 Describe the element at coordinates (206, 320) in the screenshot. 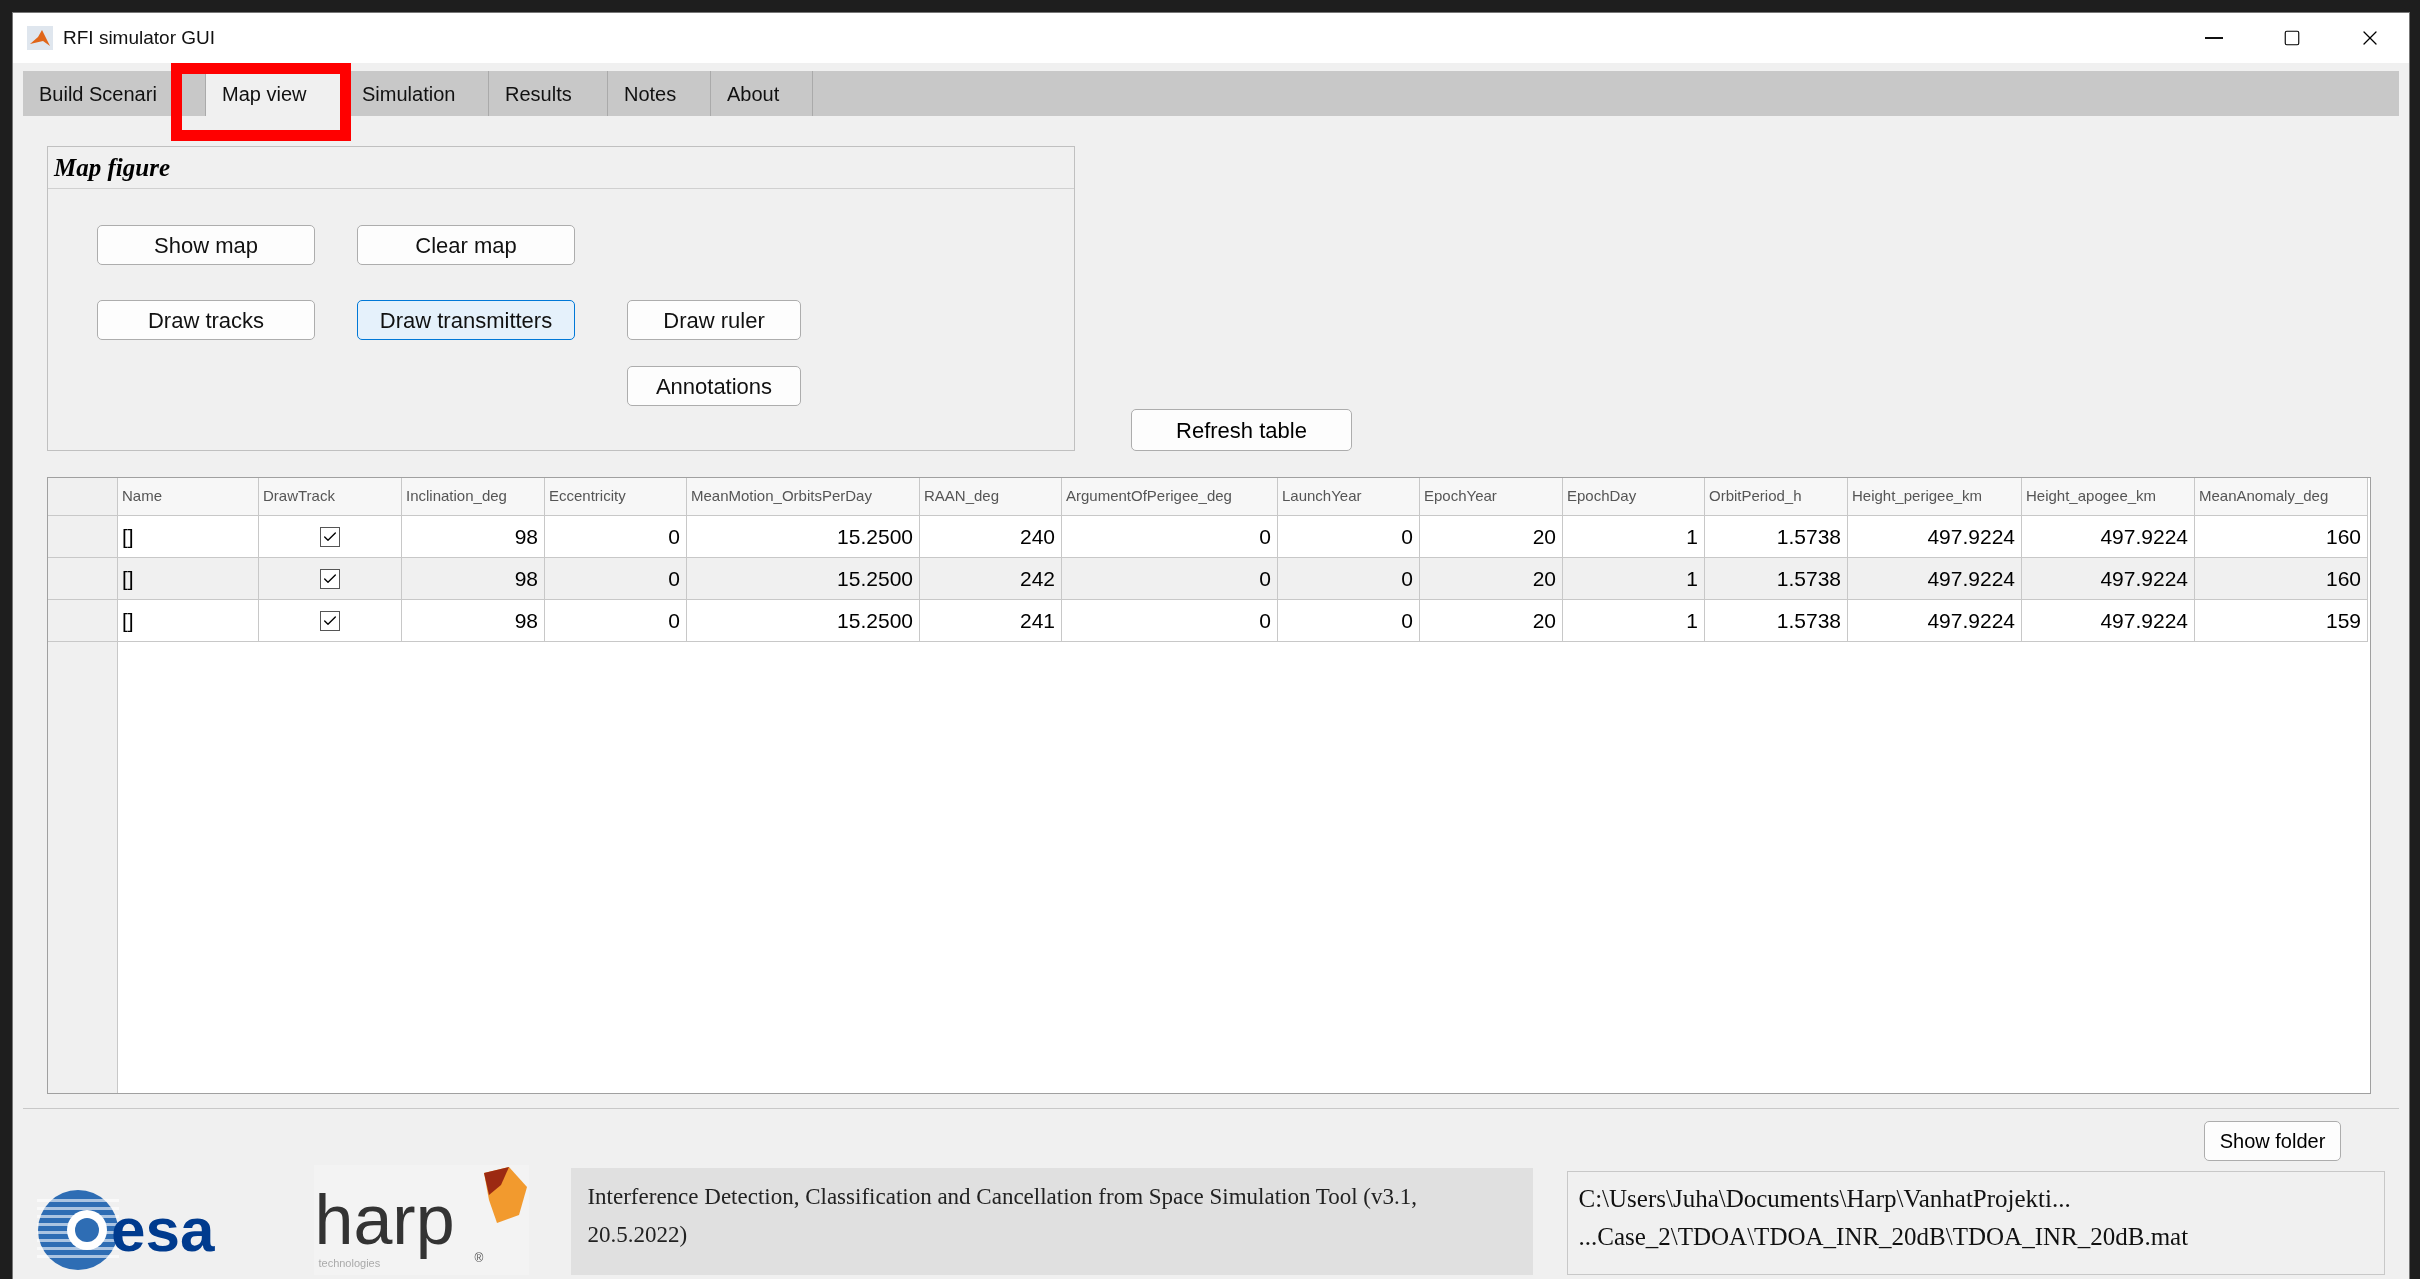

I see `map-button: Draw tracks` at that location.